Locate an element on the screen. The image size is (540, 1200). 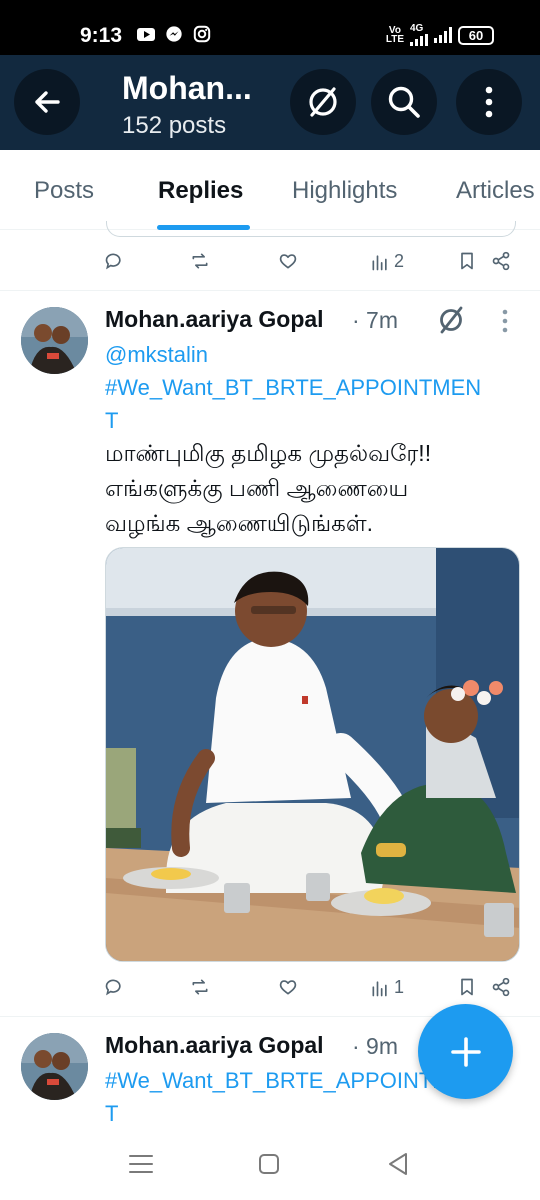
post-more-button is located at coordinates (505, 323).